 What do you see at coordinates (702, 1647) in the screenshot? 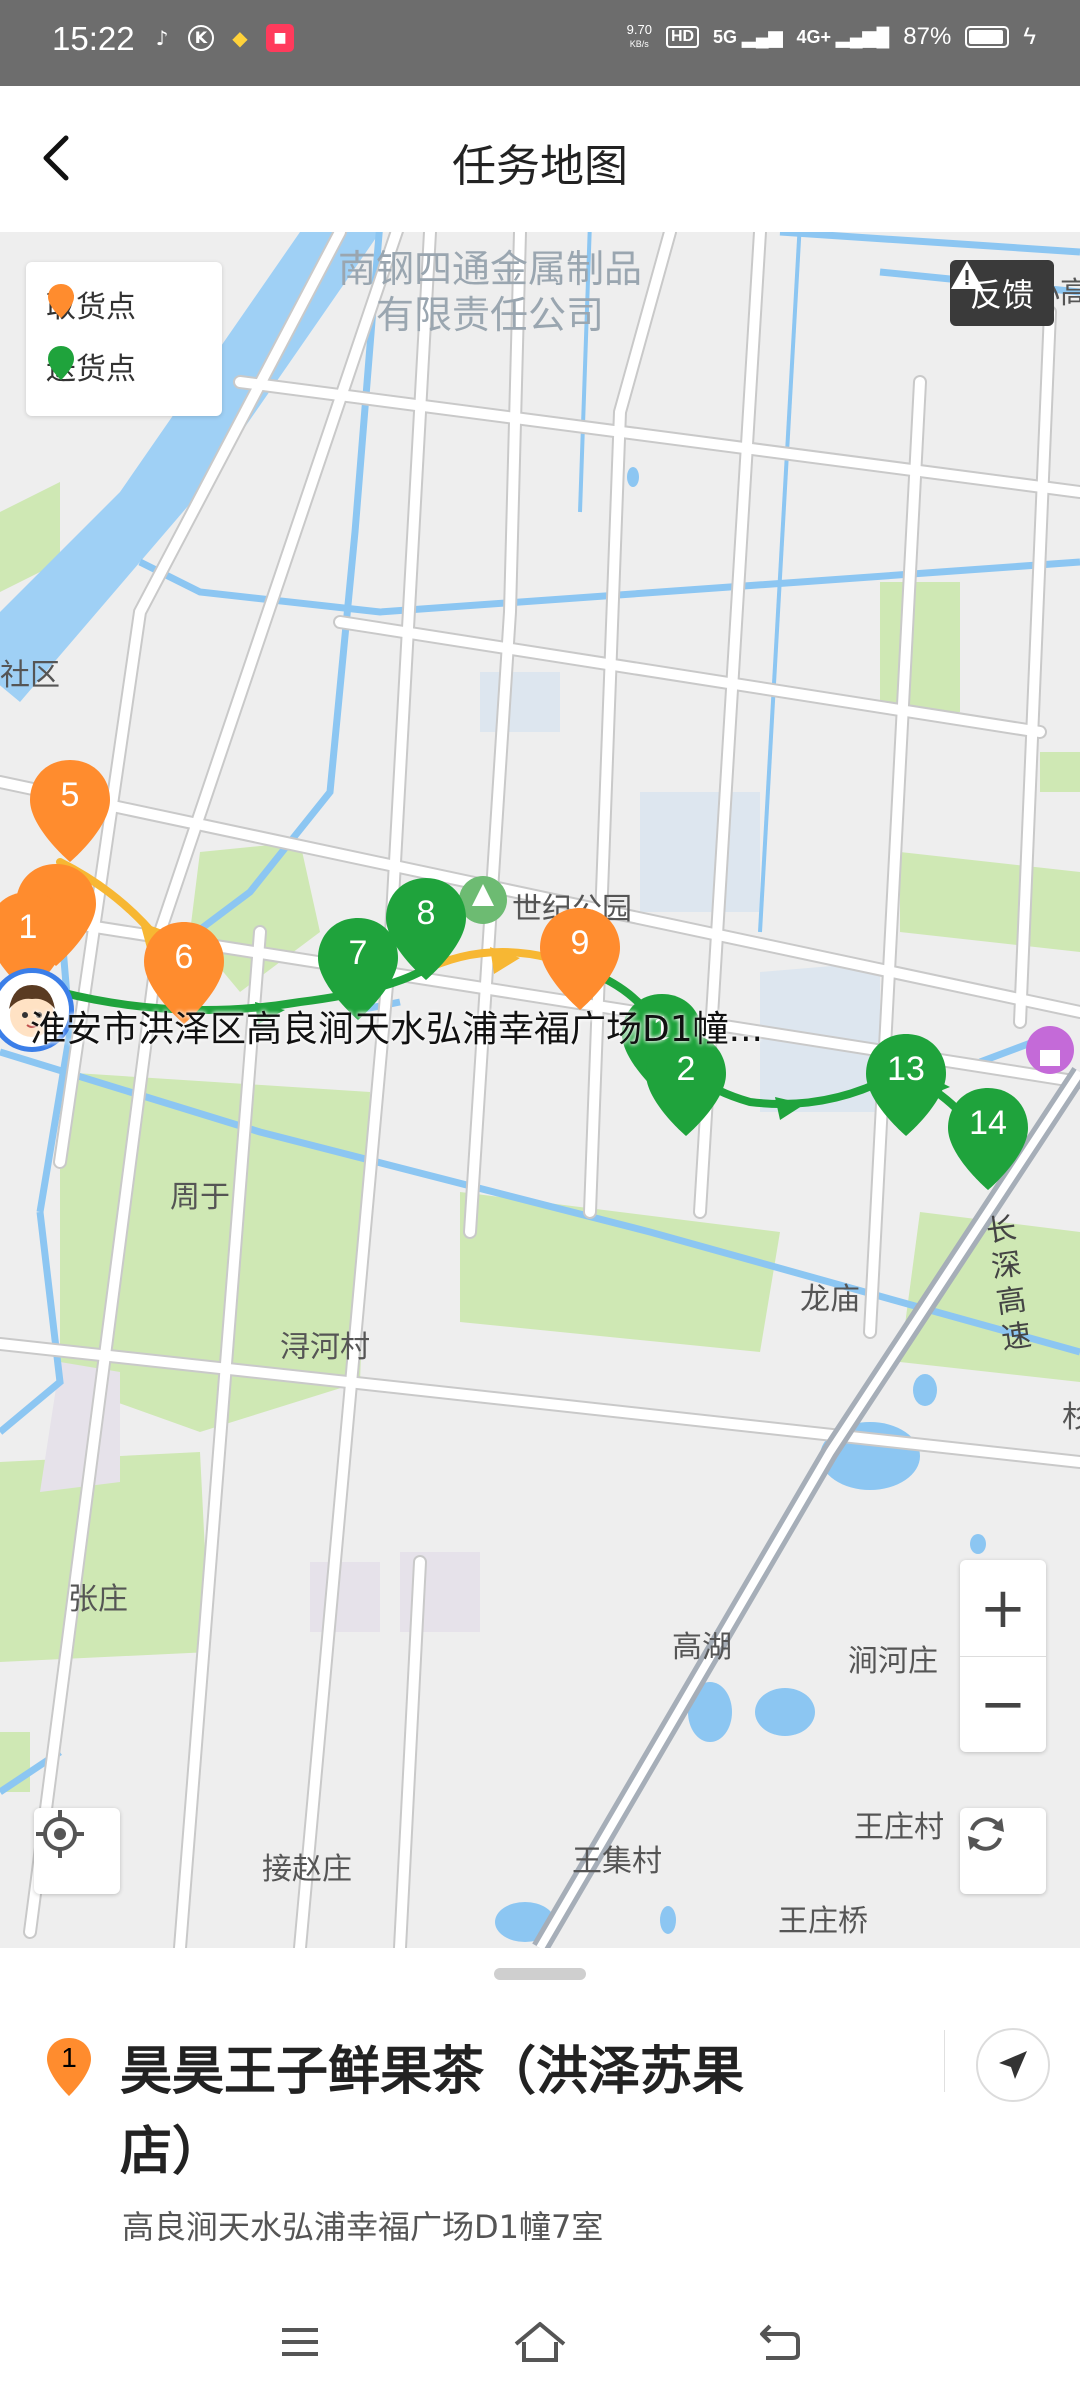
I see `map-label-gaohu: 高湖` at bounding box center [702, 1647].